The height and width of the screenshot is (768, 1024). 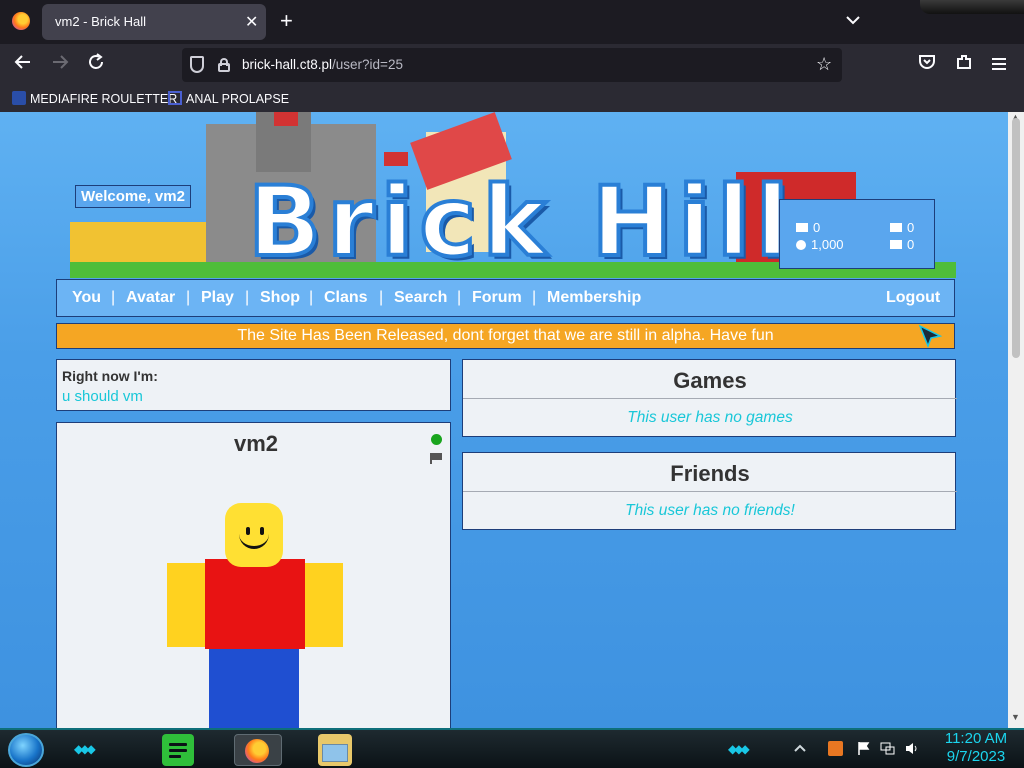 What do you see at coordinates (258, 750) in the screenshot?
I see `firefox-taskbar-icon` at bounding box center [258, 750].